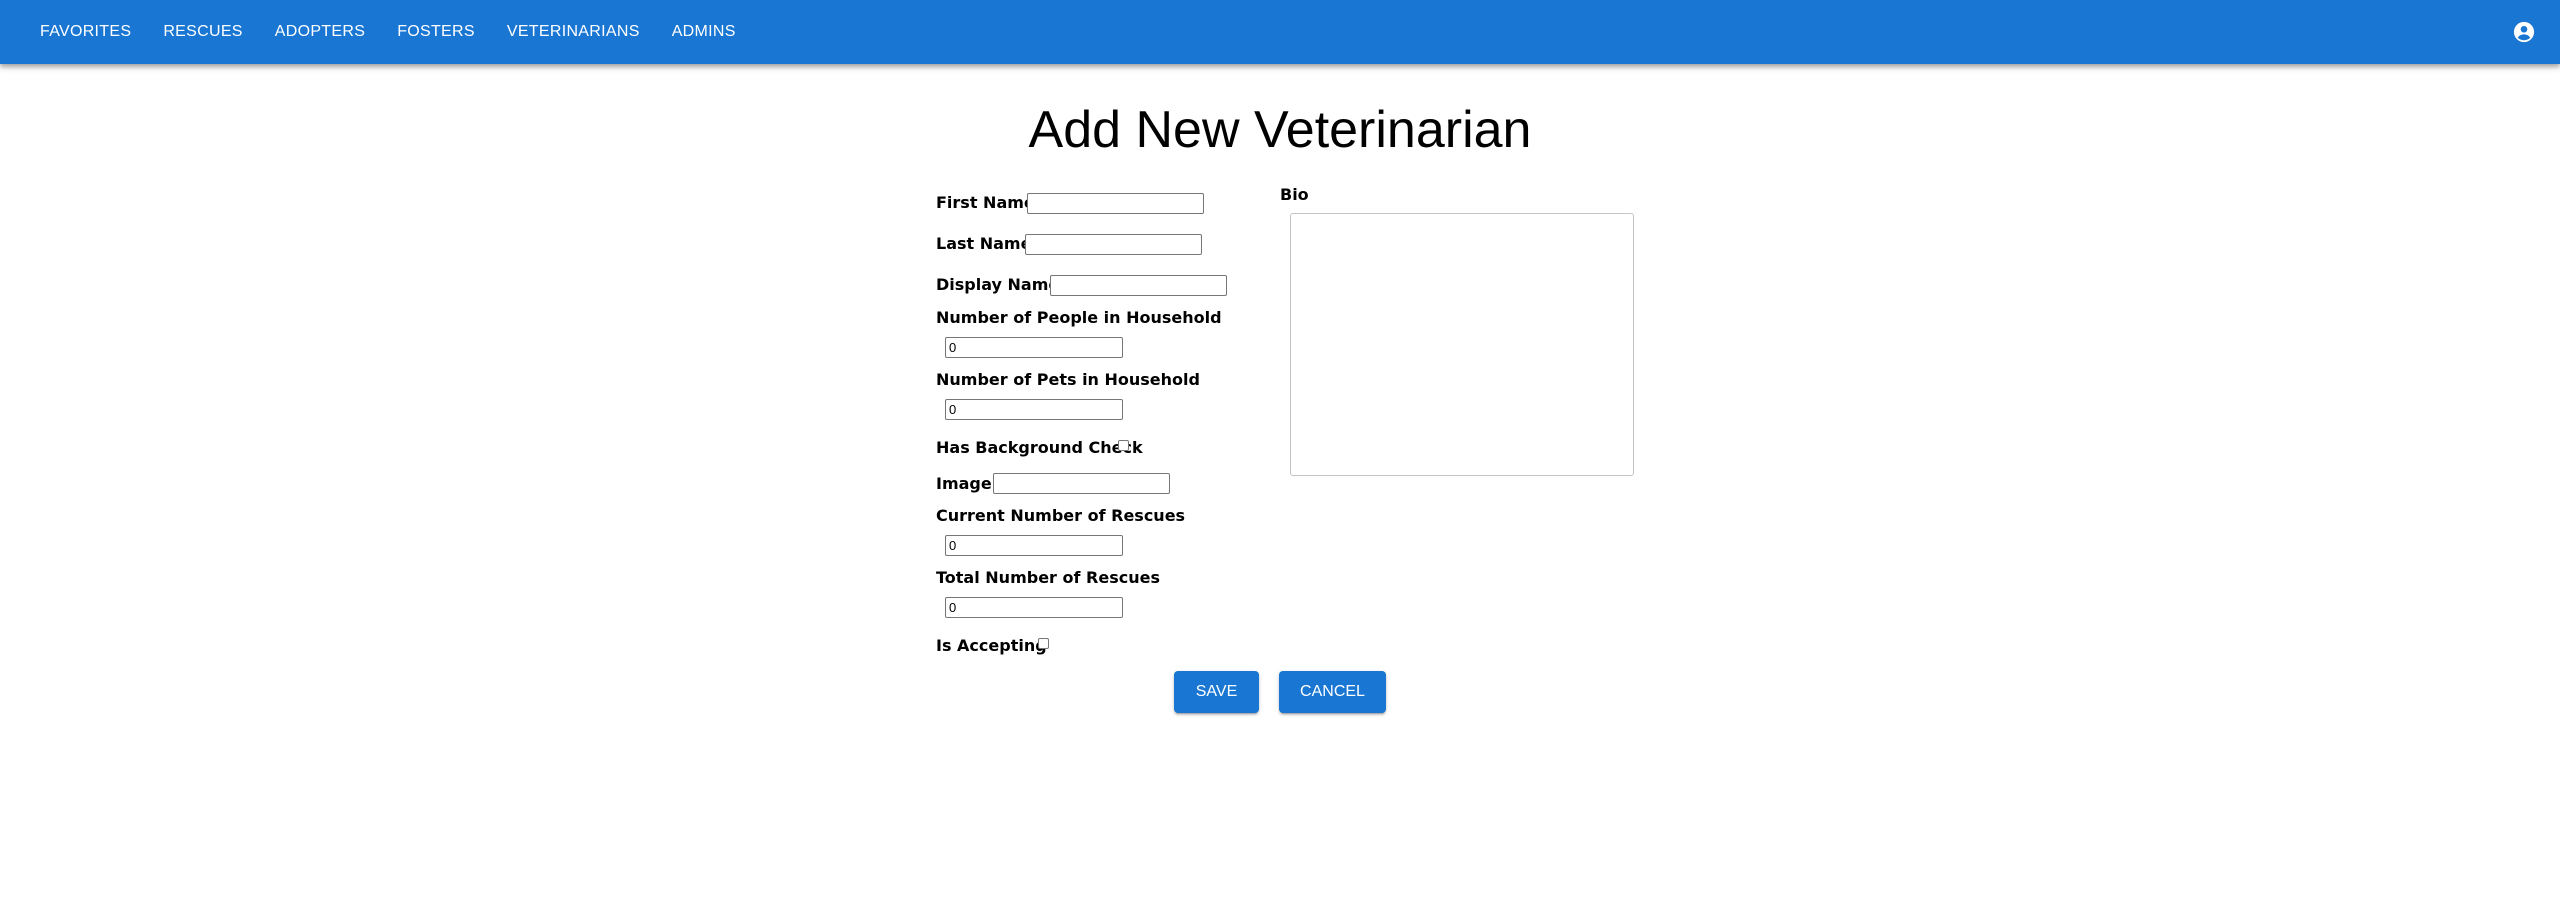  Describe the element at coordinates (985, 202) in the screenshot. I see `first-name-label: First Name` at that location.